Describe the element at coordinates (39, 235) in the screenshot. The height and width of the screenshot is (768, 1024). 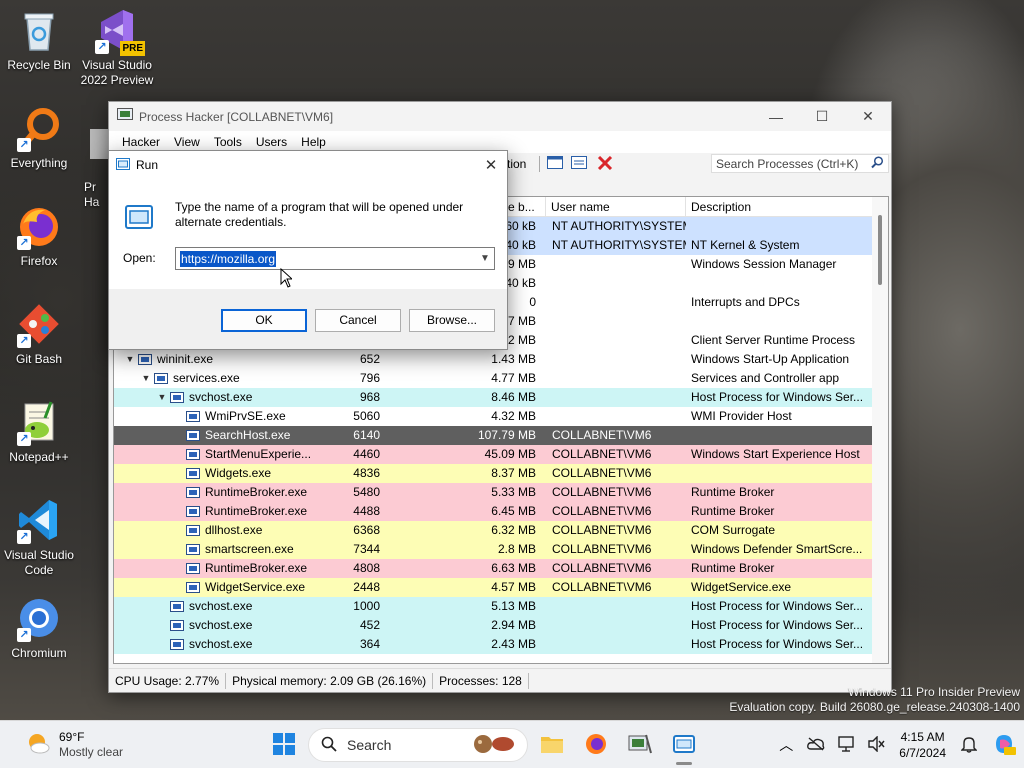
I see `desktop-icon-firefox: ↗ Firefox` at that location.